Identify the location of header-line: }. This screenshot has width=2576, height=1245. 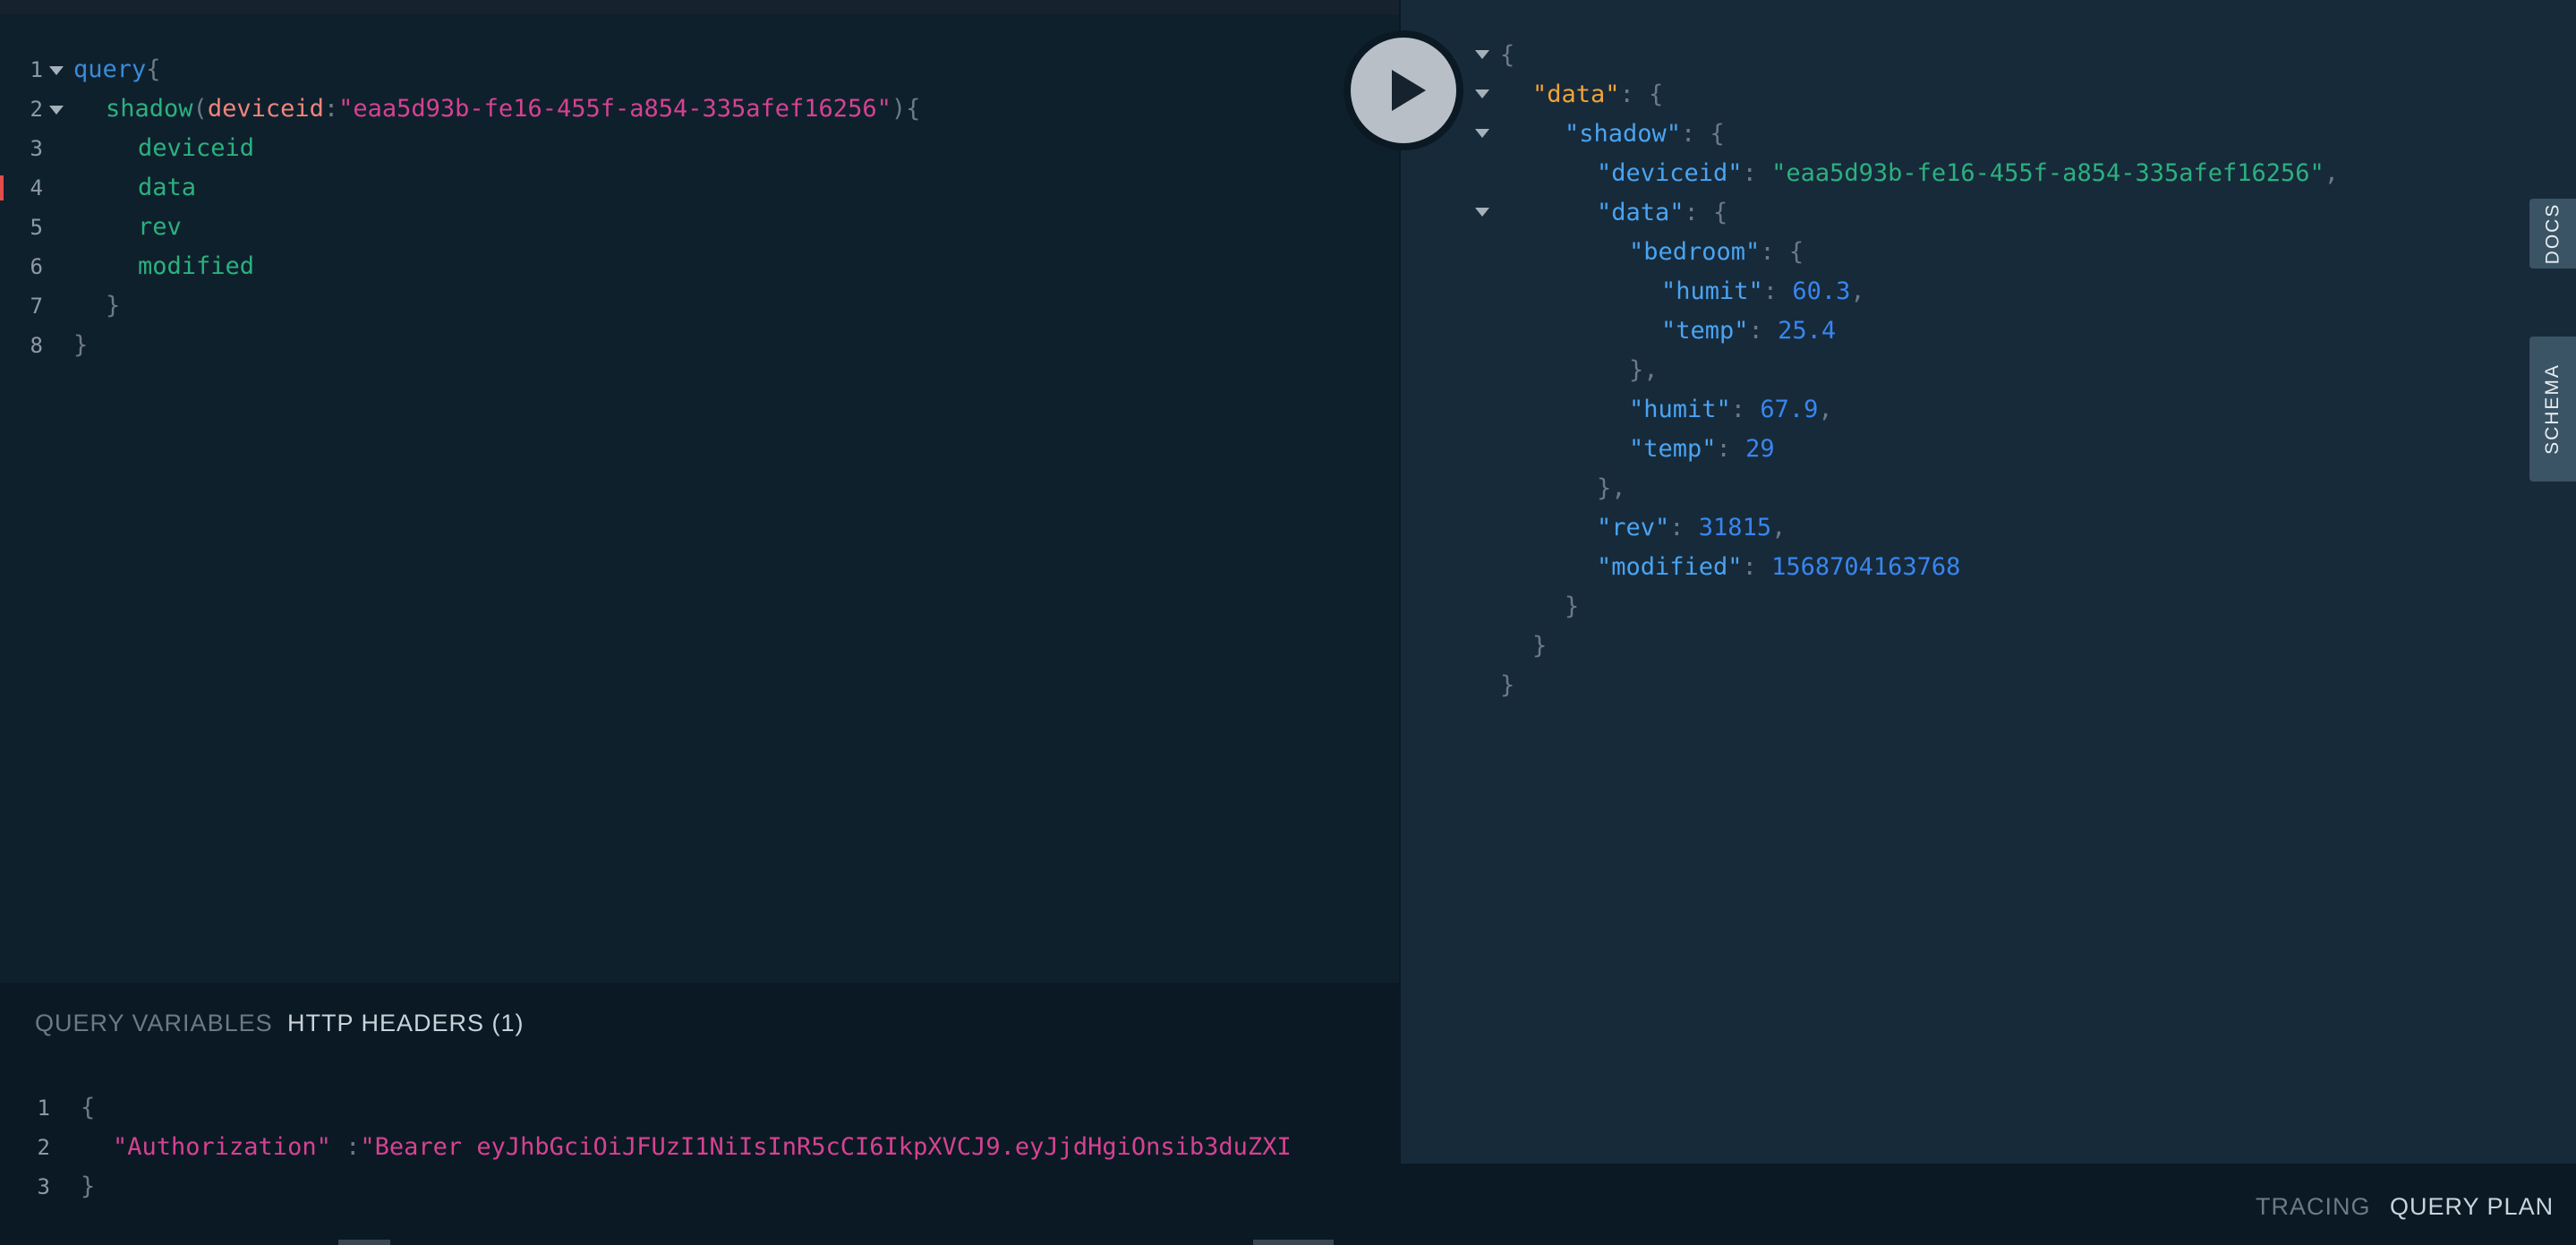
(88, 1186).